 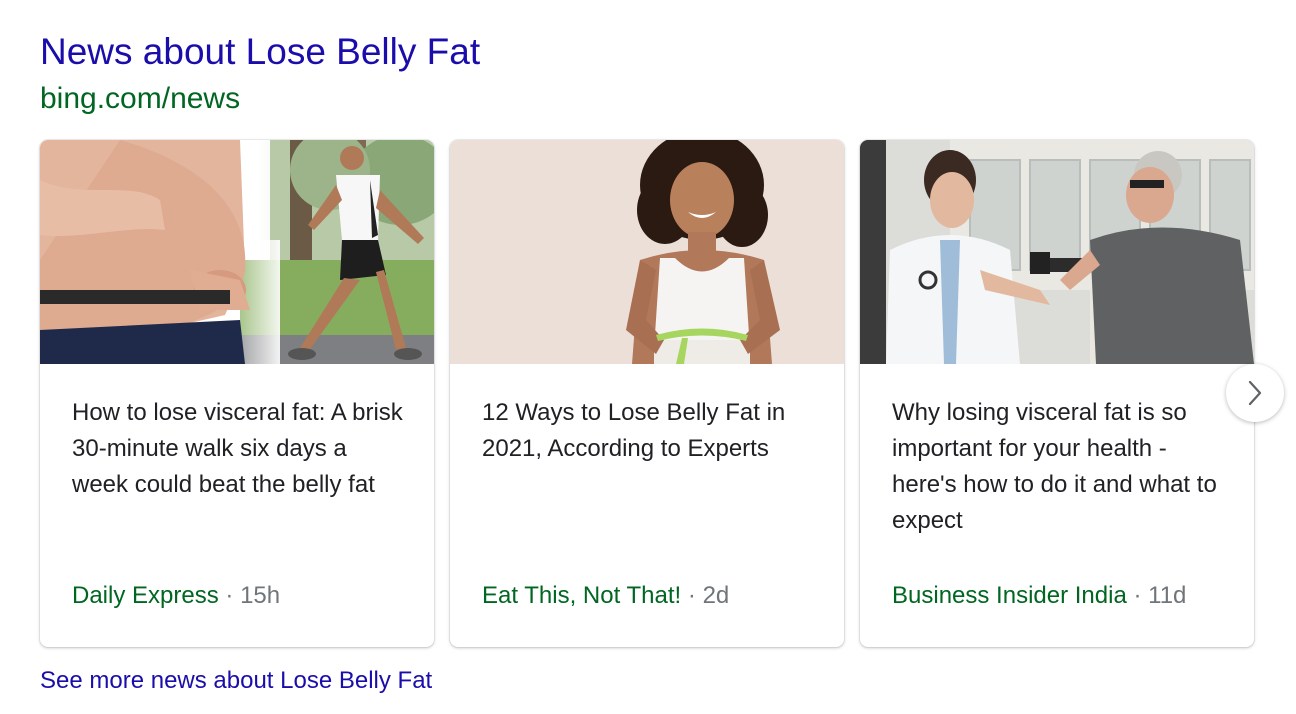 I want to click on news-card-age: 2d, so click(x=716, y=595).